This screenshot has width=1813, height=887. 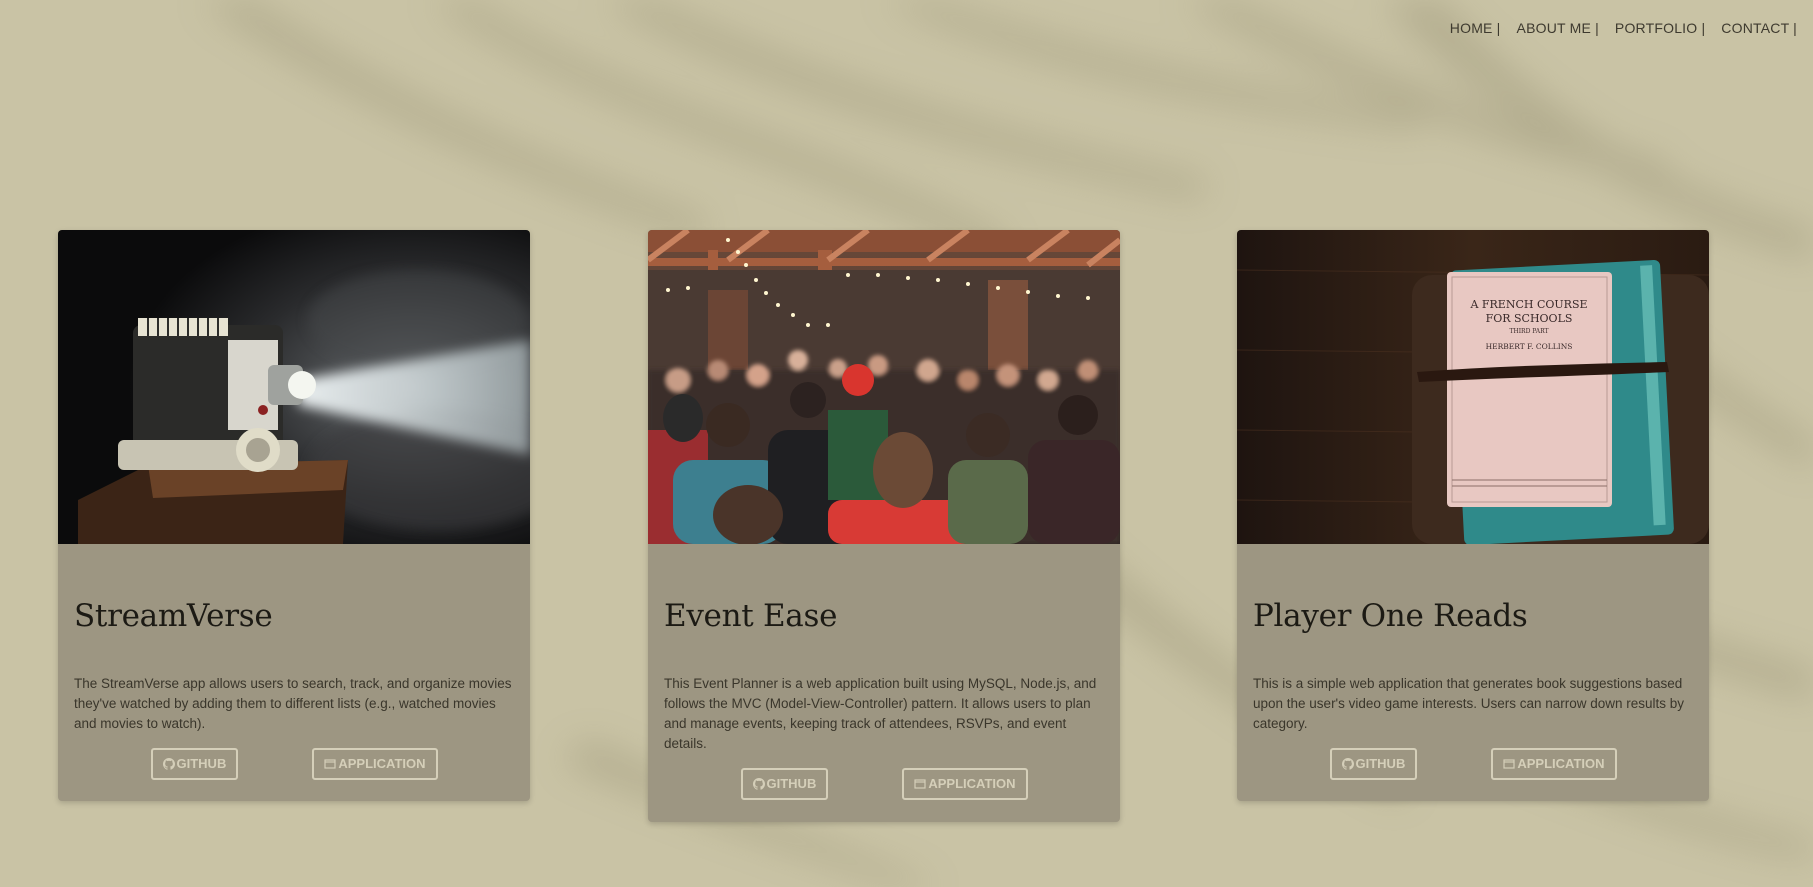 I want to click on project-title: Player One Reads, so click(x=1390, y=616).